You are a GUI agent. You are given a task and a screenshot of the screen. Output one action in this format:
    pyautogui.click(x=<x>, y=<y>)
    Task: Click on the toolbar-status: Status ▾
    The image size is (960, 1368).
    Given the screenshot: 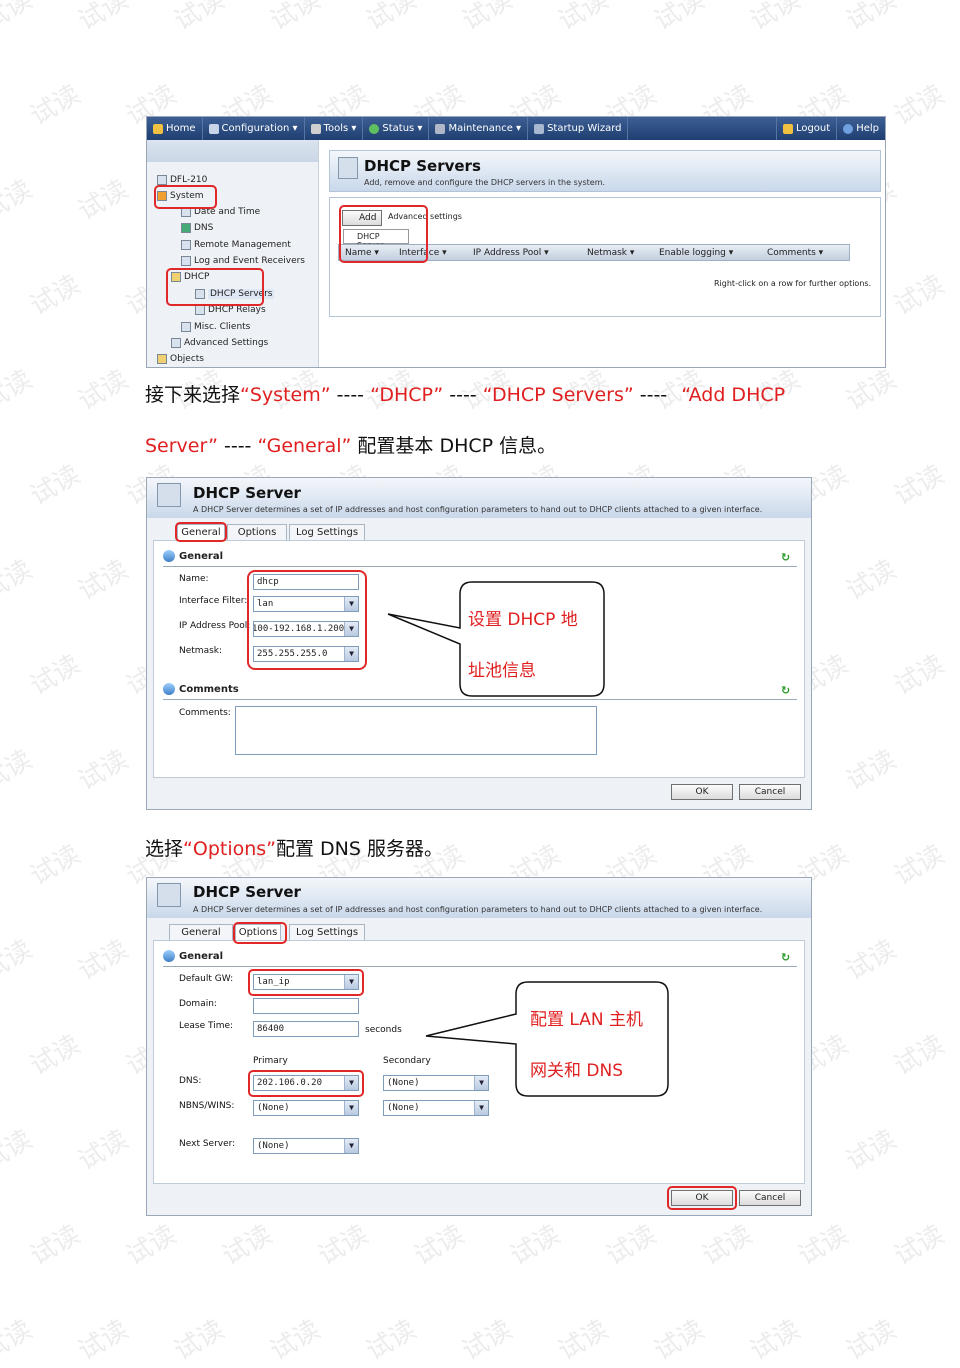 What is the action you would take?
    pyautogui.click(x=396, y=128)
    